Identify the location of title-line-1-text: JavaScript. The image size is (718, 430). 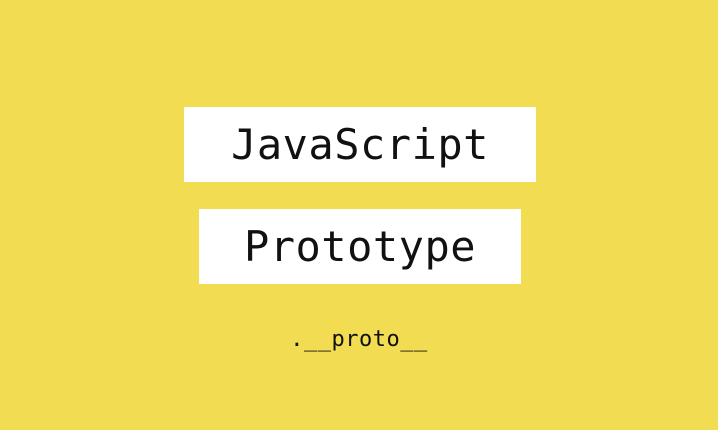
(360, 144).